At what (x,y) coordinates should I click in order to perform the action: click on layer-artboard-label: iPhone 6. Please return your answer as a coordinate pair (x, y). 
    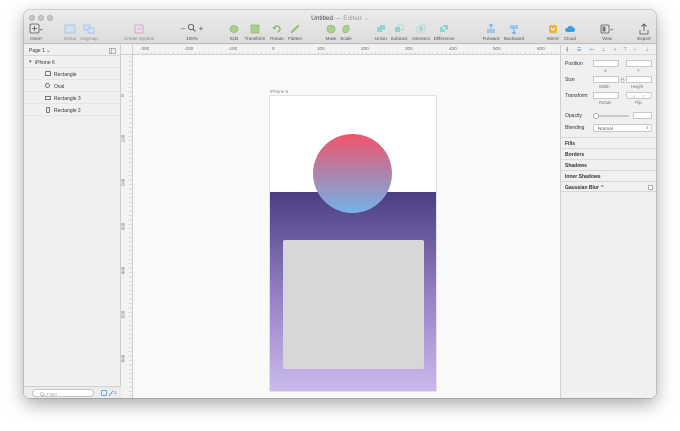
    Looking at the image, I should click on (45, 62).